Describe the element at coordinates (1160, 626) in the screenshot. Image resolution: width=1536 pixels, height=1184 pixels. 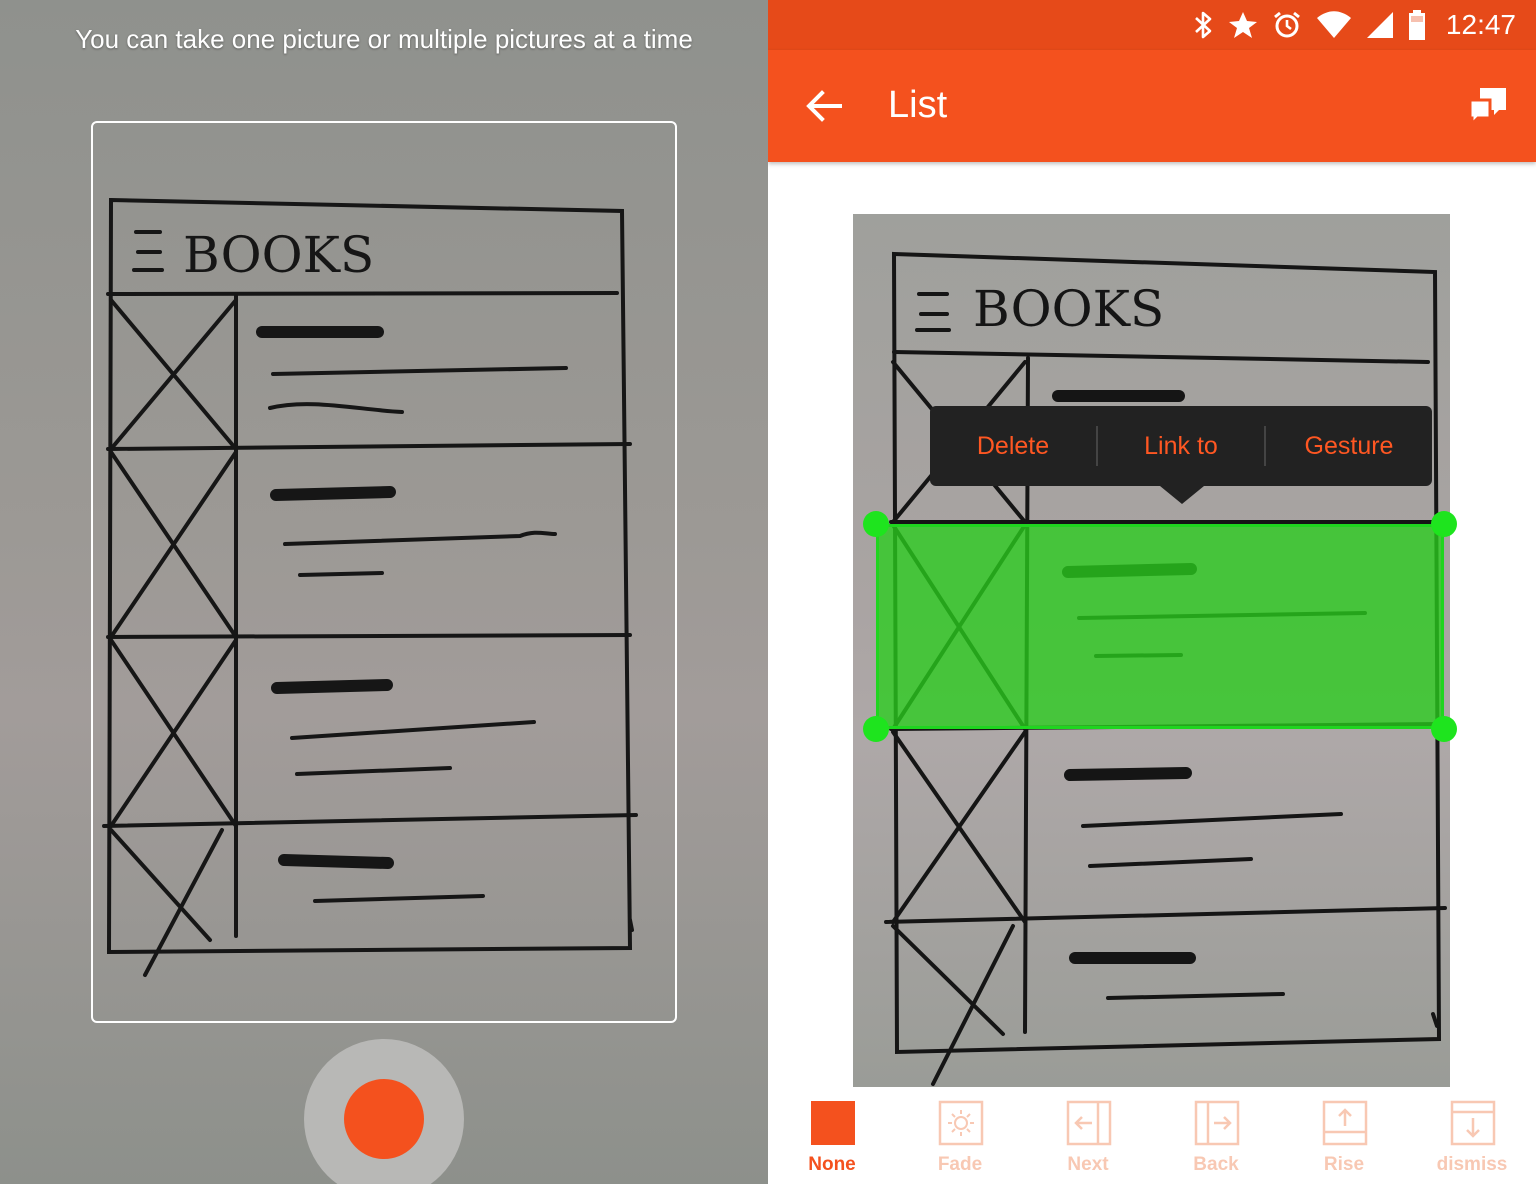
I see `hotspot-selection` at that location.